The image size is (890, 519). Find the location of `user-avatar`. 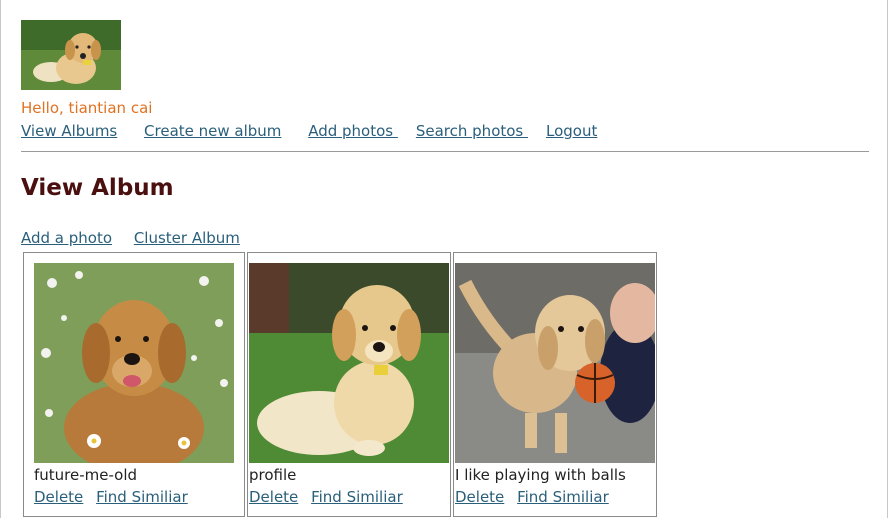

user-avatar is located at coordinates (71, 55).